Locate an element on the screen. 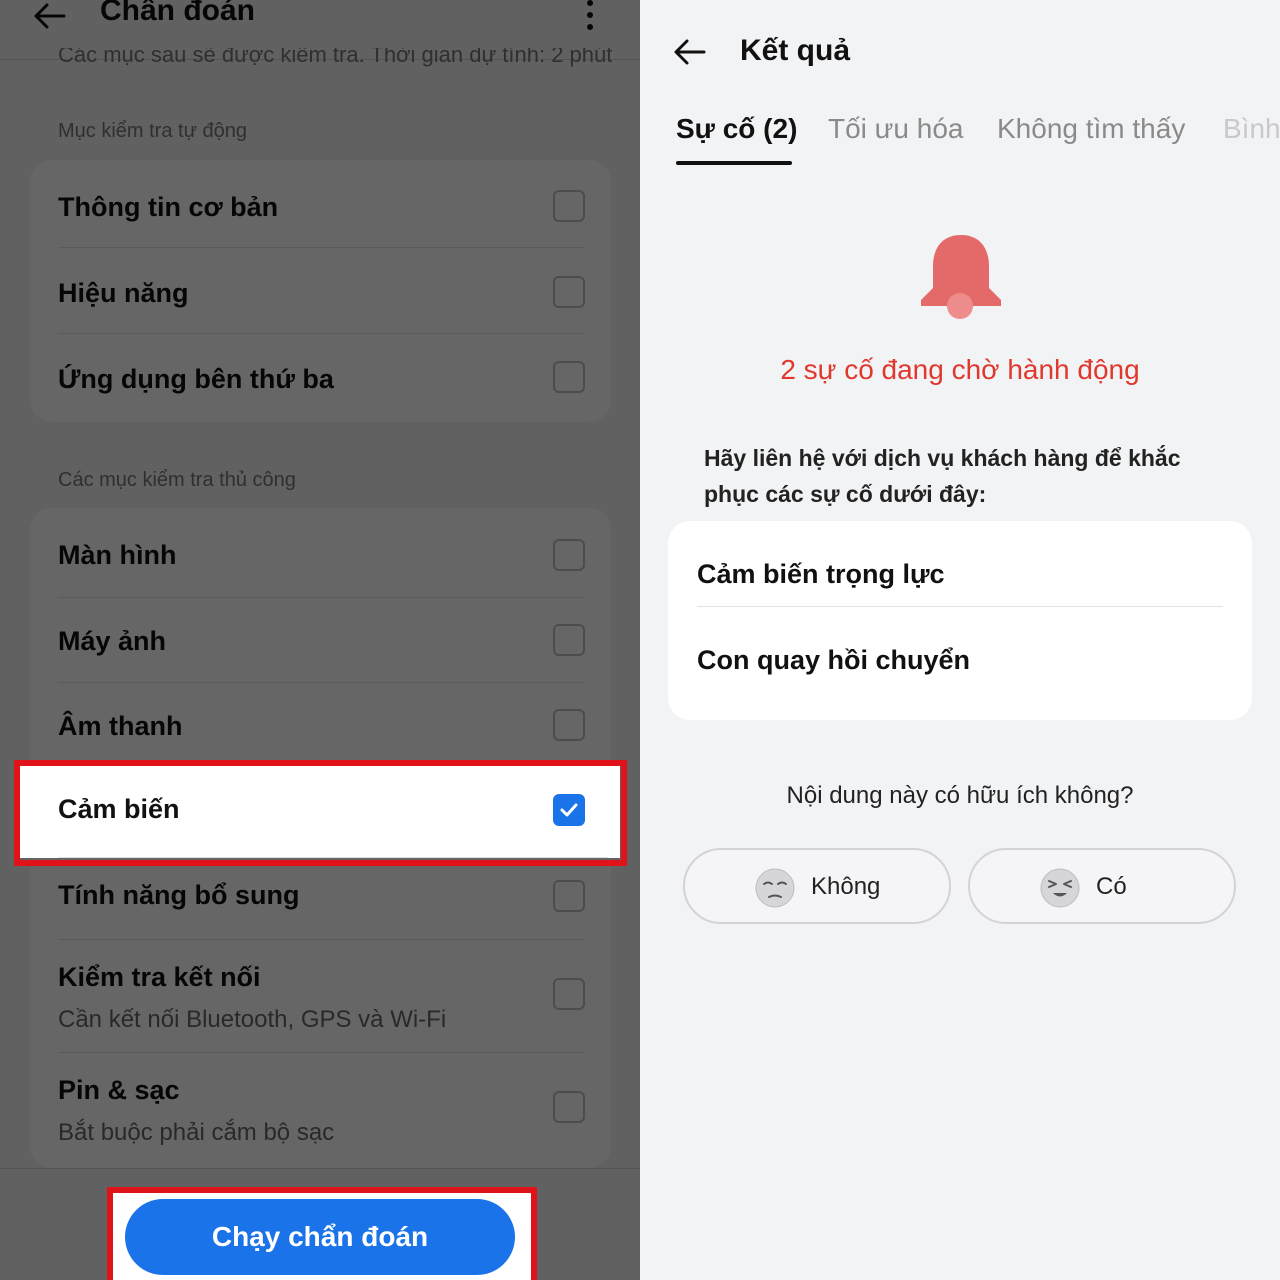 This screenshot has width=1280, height=1280. laughing-face-icon is located at coordinates (1060, 888).